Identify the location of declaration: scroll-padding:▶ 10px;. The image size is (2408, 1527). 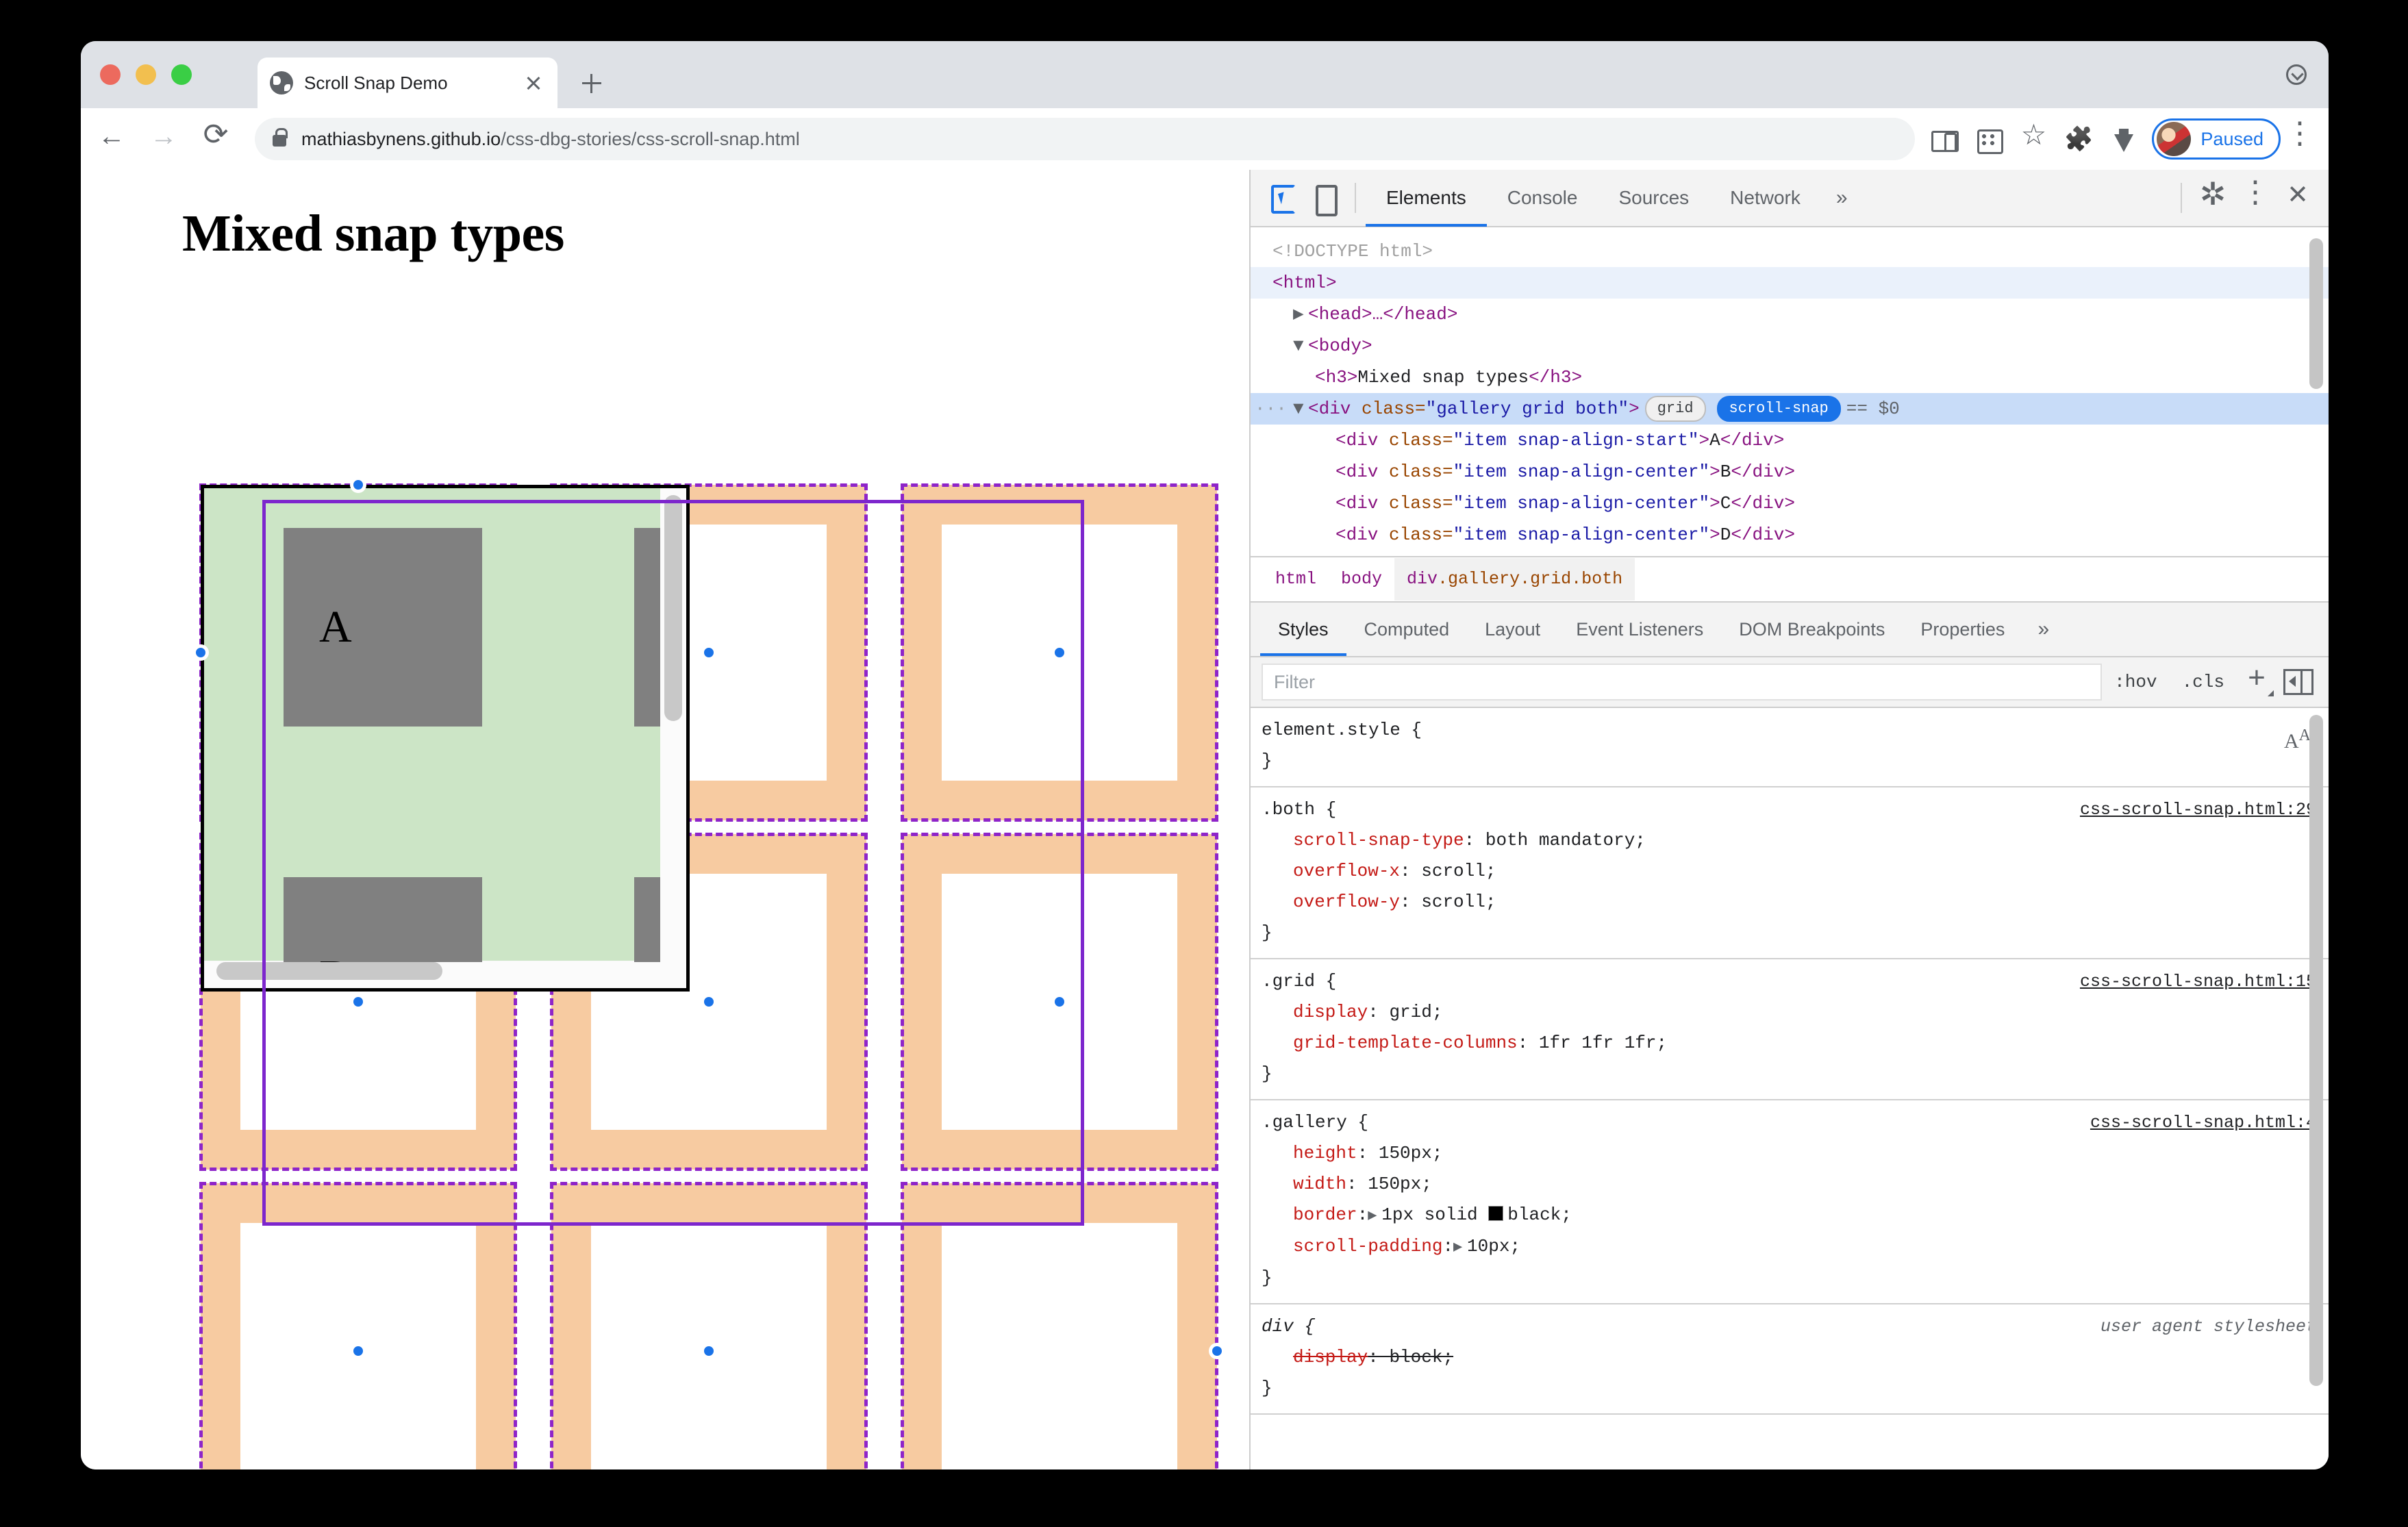
(1790, 1247).